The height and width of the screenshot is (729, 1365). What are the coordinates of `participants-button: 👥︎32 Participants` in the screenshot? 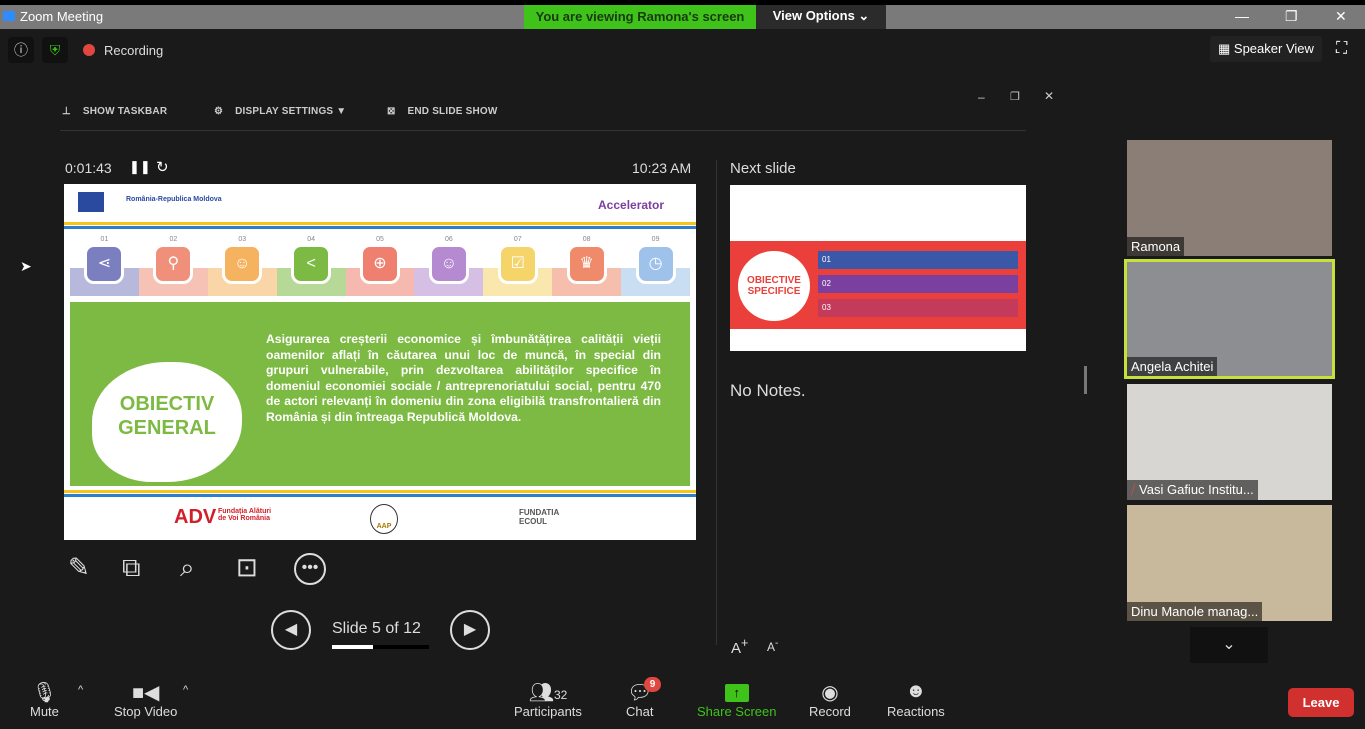 It's located at (548, 699).